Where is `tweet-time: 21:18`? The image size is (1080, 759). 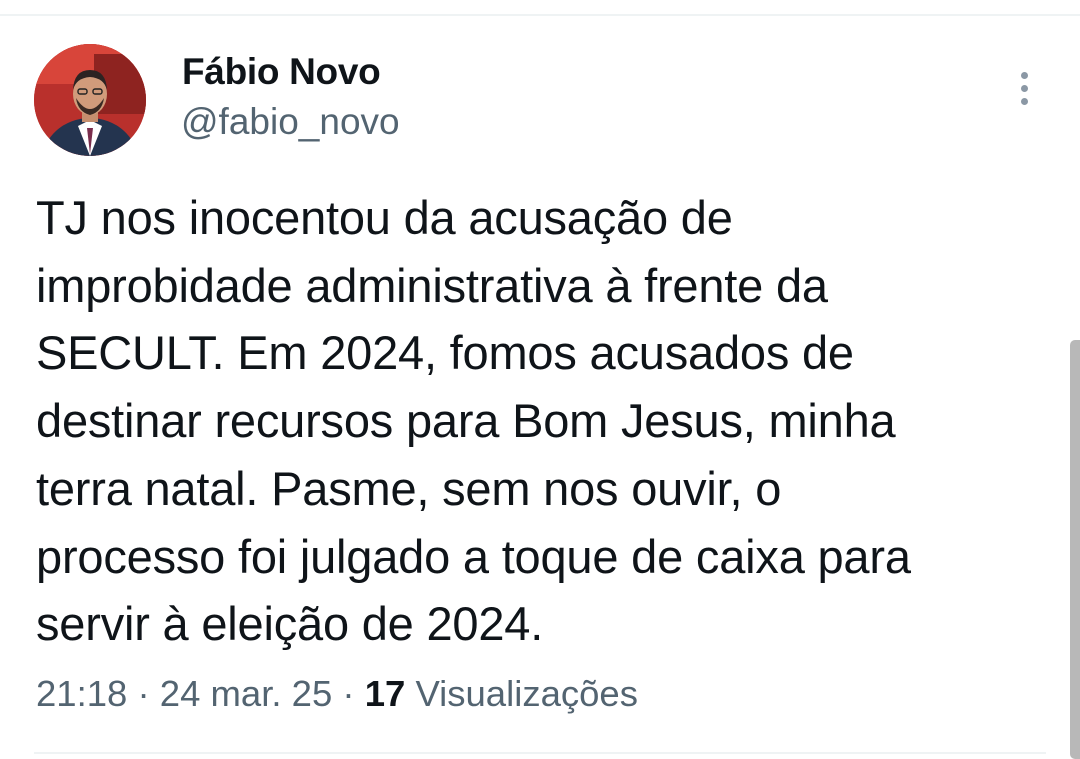 tweet-time: 21:18 is located at coordinates (81, 693).